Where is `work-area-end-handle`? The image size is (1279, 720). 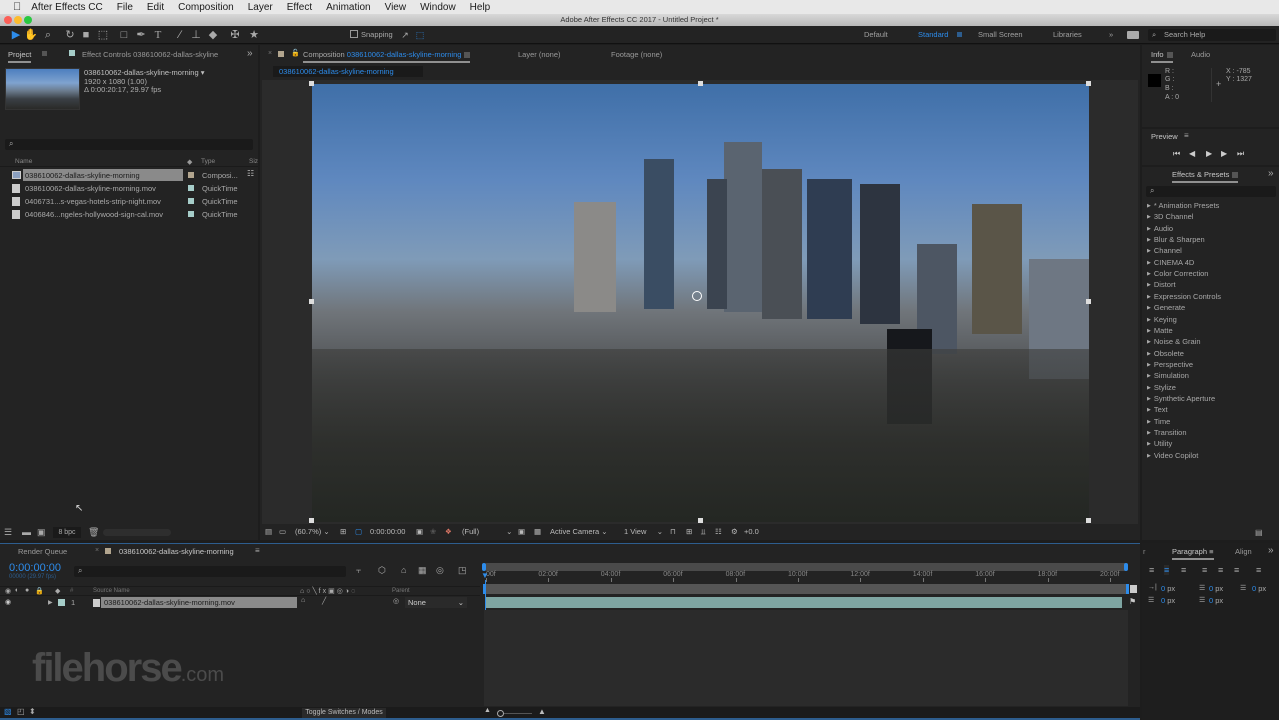
work-area-end-handle is located at coordinates (1126, 567).